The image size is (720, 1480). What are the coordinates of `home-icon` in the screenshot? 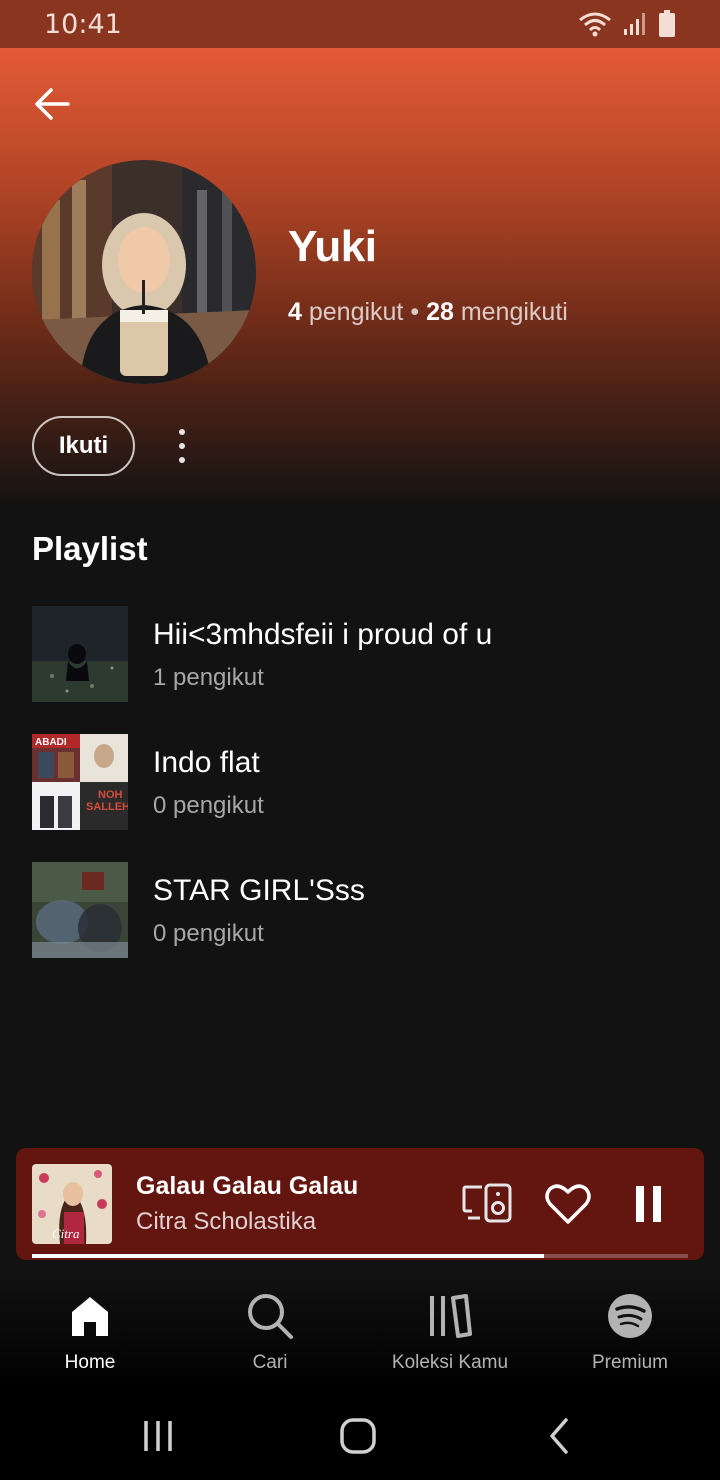 It's located at (90, 1316).